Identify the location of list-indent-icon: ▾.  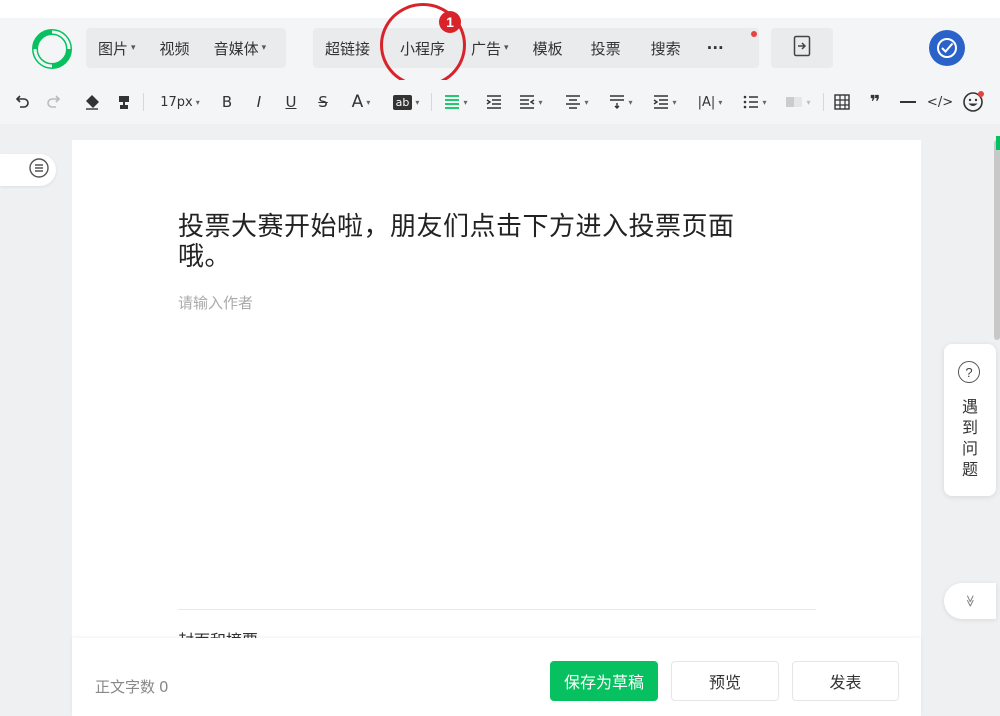
(665, 102).